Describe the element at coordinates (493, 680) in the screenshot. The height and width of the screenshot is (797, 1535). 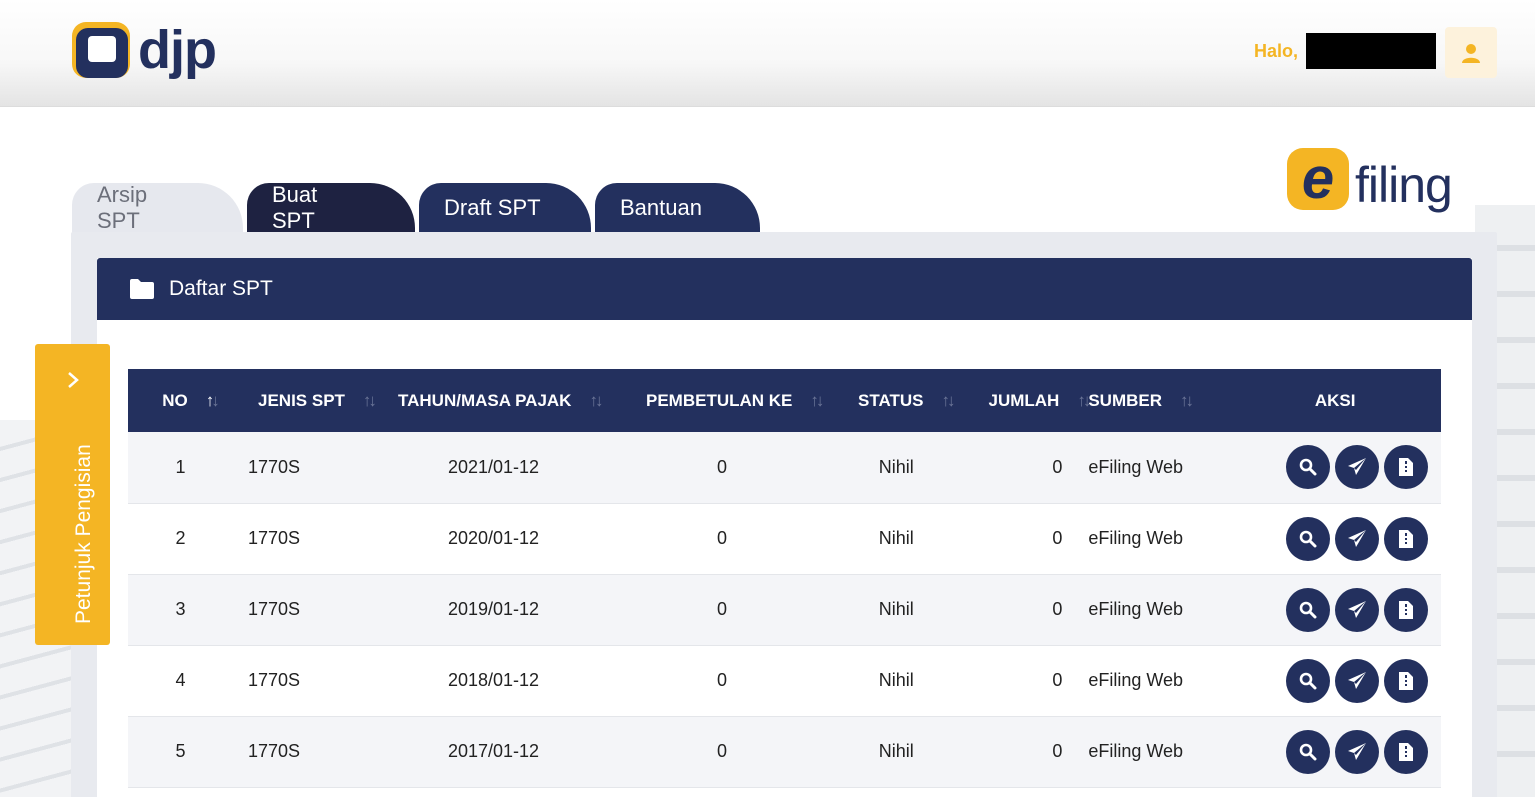
I see `cell-tahun-masa-pajak: 2018/01-12` at that location.